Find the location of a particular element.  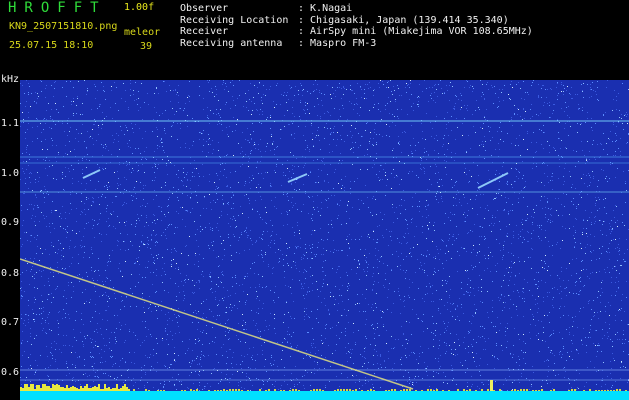

y-tick-label: 0.7 is located at coordinates (10, 322).